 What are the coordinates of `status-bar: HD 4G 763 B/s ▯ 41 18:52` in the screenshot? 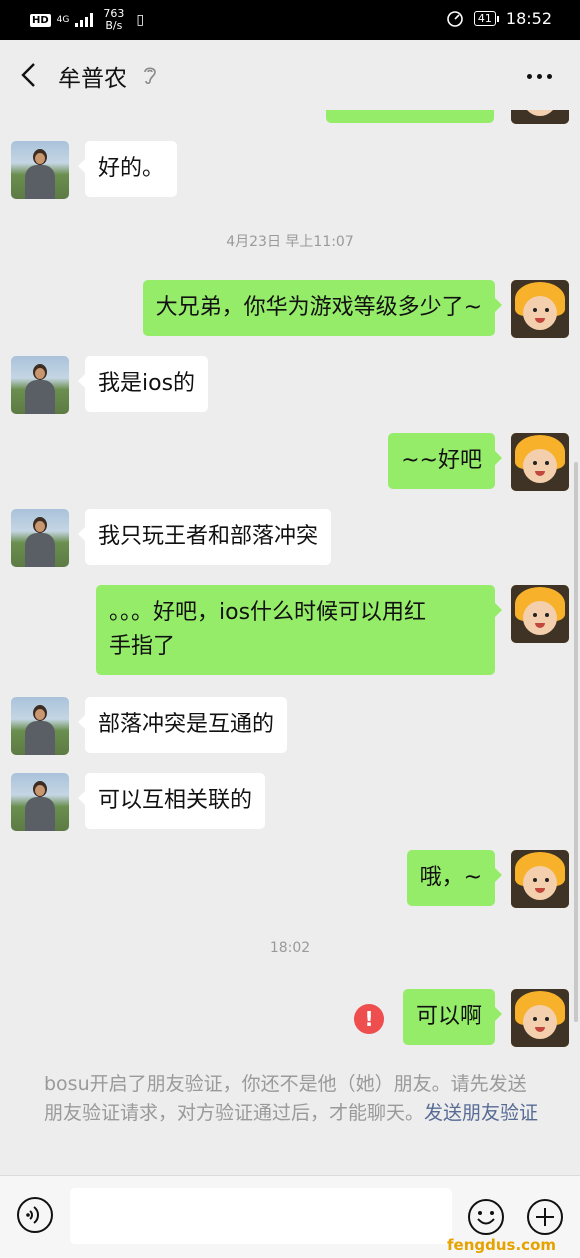 It's located at (290, 20).